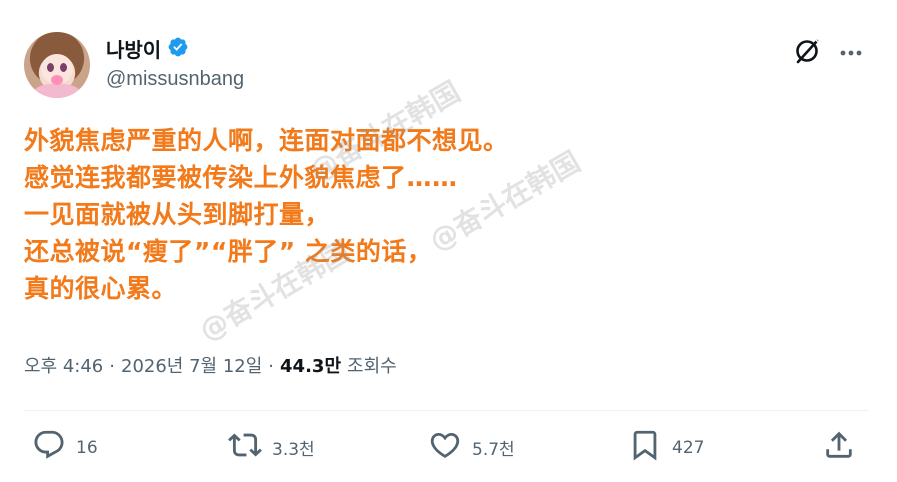  What do you see at coordinates (449, 66) in the screenshot?
I see `tweet-header: 나방이 @missusnbang` at bounding box center [449, 66].